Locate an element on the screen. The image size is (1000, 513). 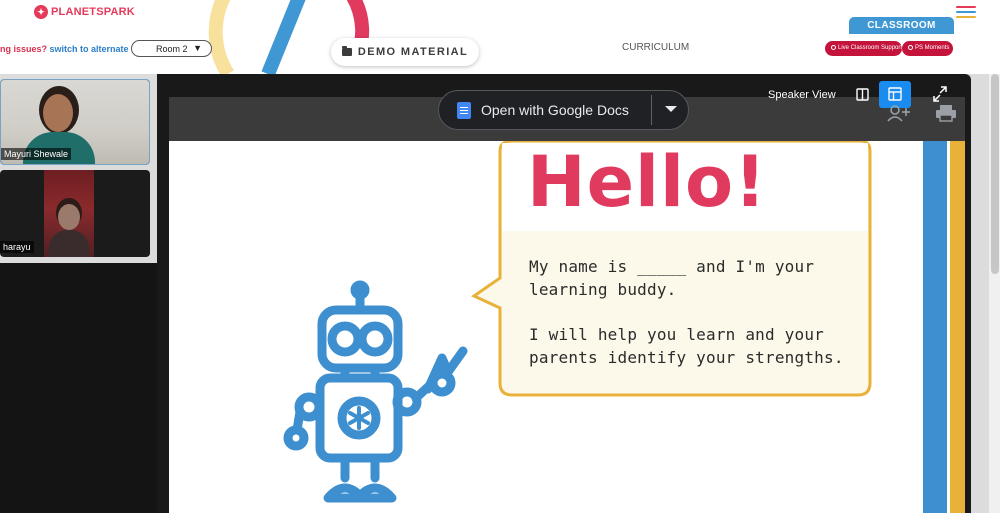
slide-edge-stripe-blue is located at coordinates (935, 327).